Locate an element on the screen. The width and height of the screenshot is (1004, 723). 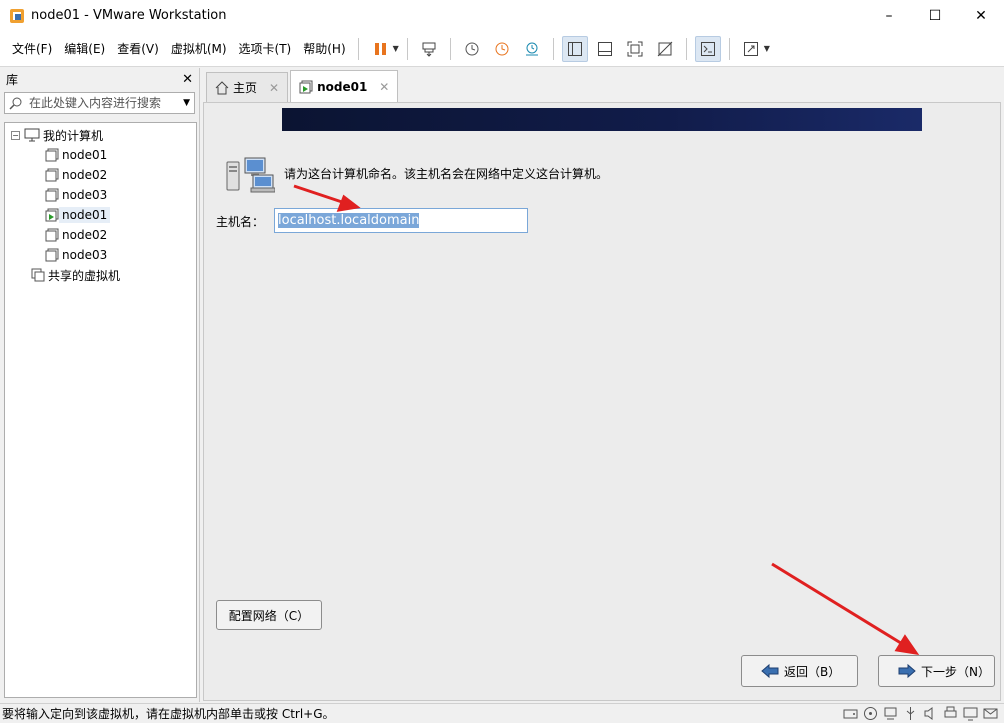
shared-vms-icon is located at coordinates (38, 275).